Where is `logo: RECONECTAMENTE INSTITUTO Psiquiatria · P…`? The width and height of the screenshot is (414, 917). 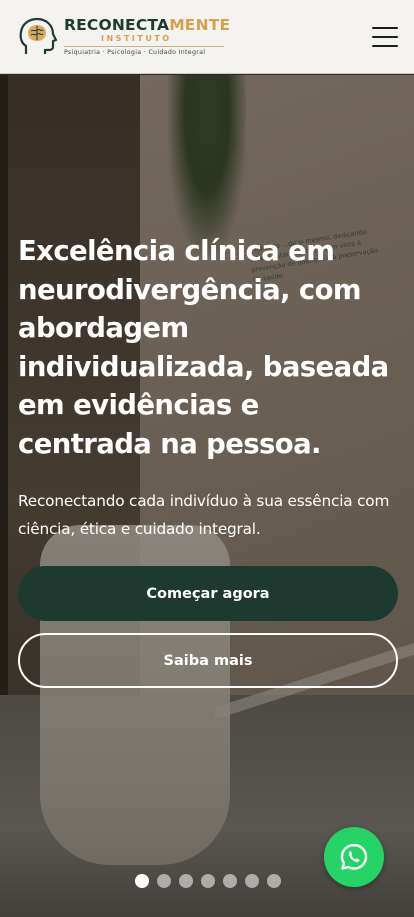 logo: RECONECTAMENTE INSTITUTO Psiquiatria · P… is located at coordinates (124, 37).